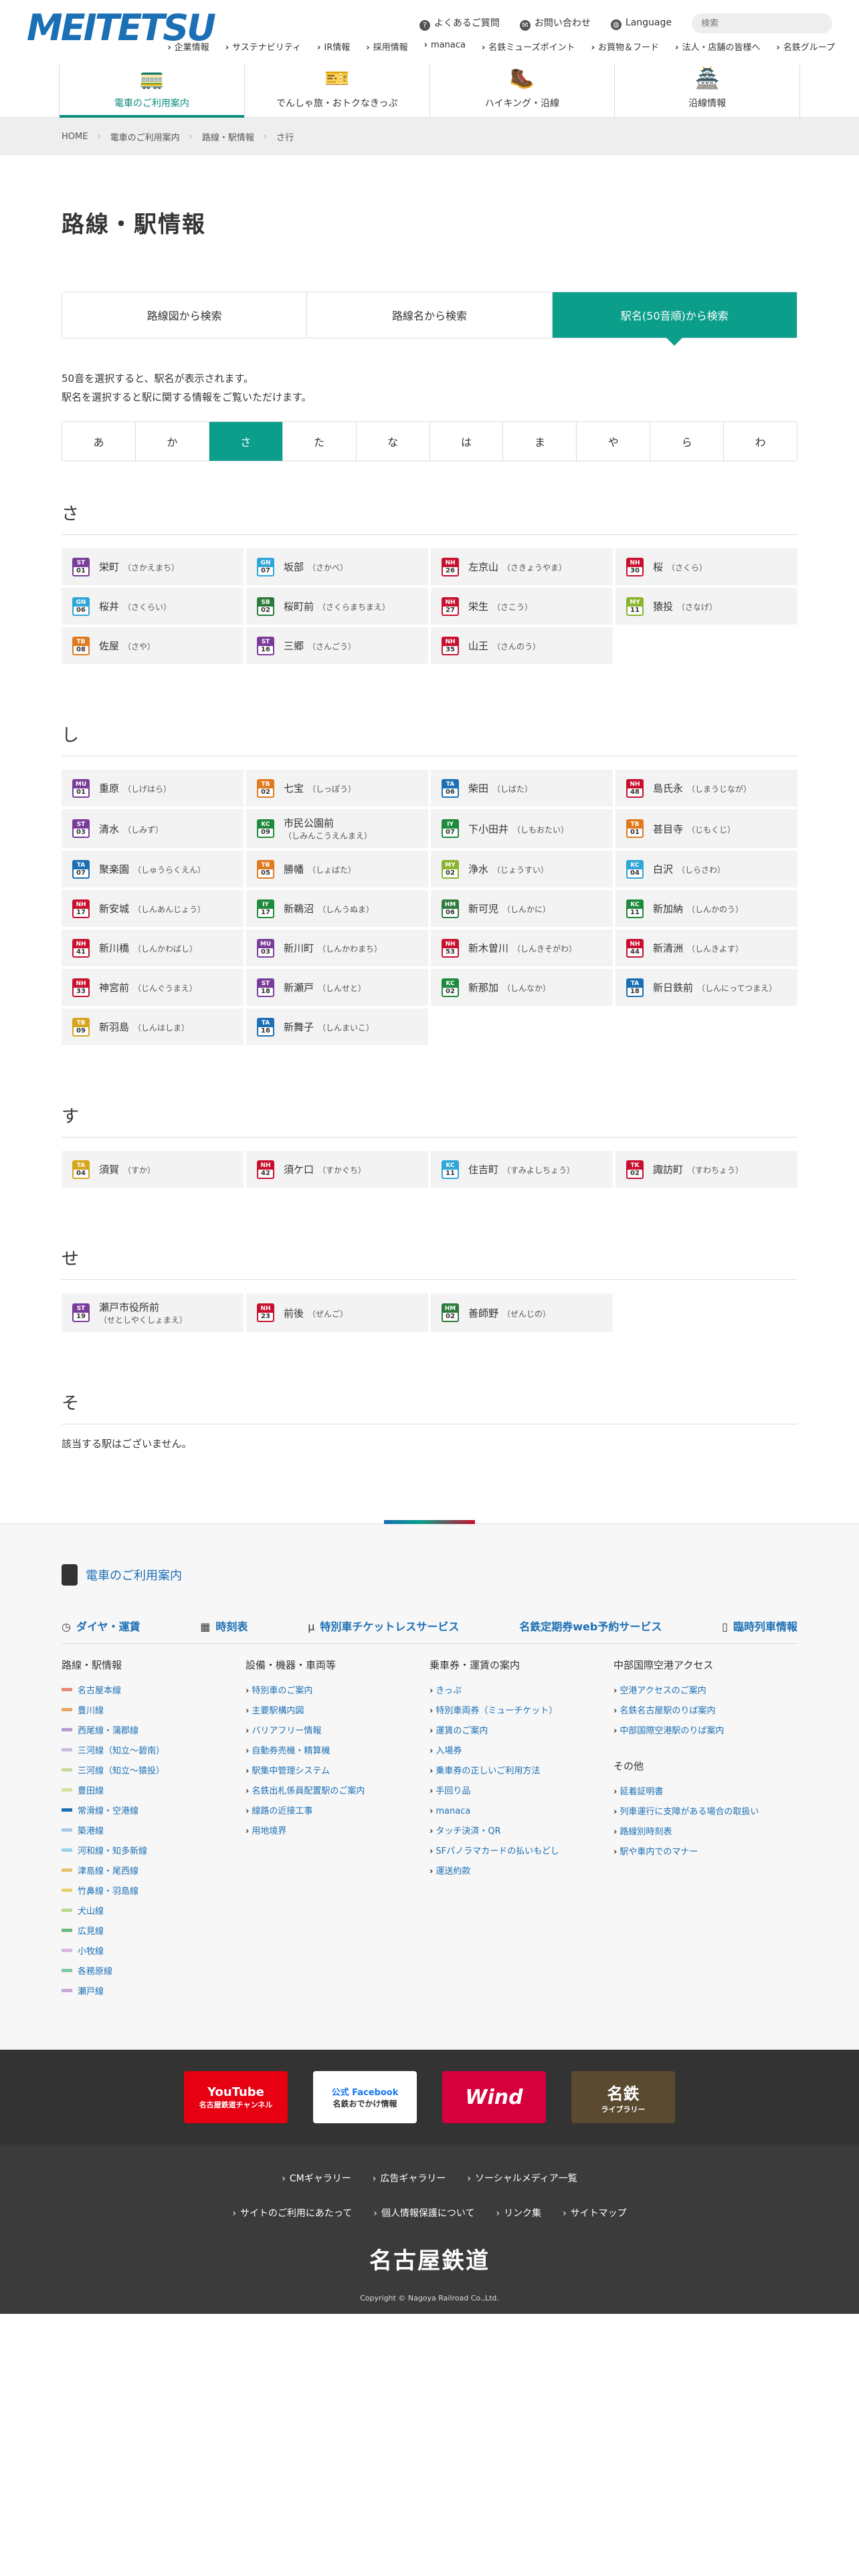 Image resolution: width=859 pixels, height=2576 pixels. What do you see at coordinates (122, 1575) in the screenshot?
I see `footer-title: 電車のご利用案内` at bounding box center [122, 1575].